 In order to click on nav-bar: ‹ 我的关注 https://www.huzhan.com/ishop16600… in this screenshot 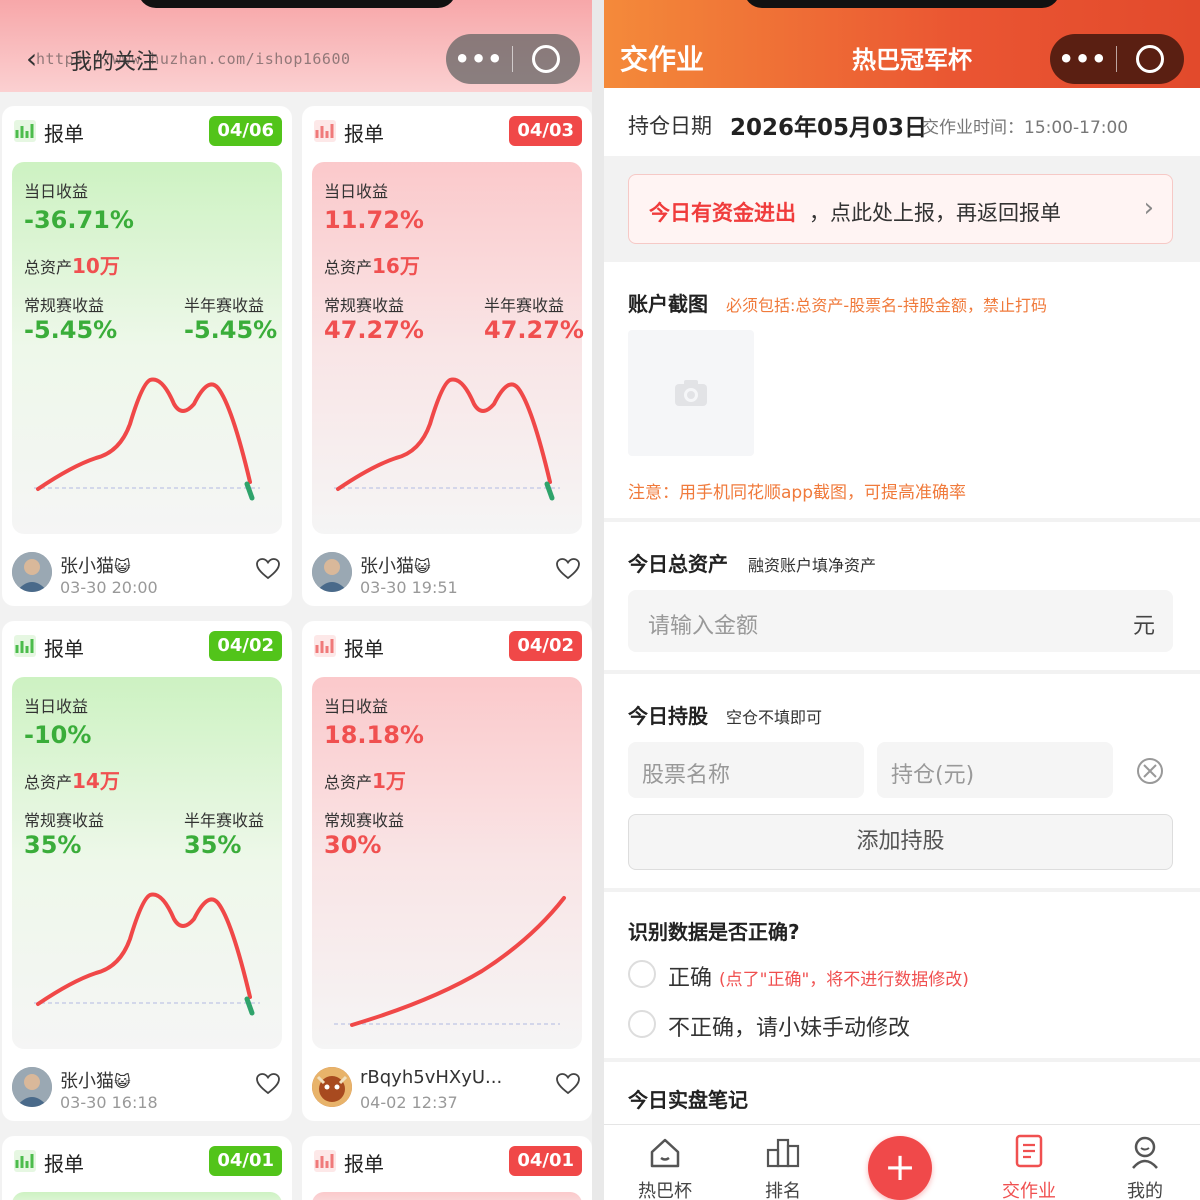, I will do `click(296, 46)`.